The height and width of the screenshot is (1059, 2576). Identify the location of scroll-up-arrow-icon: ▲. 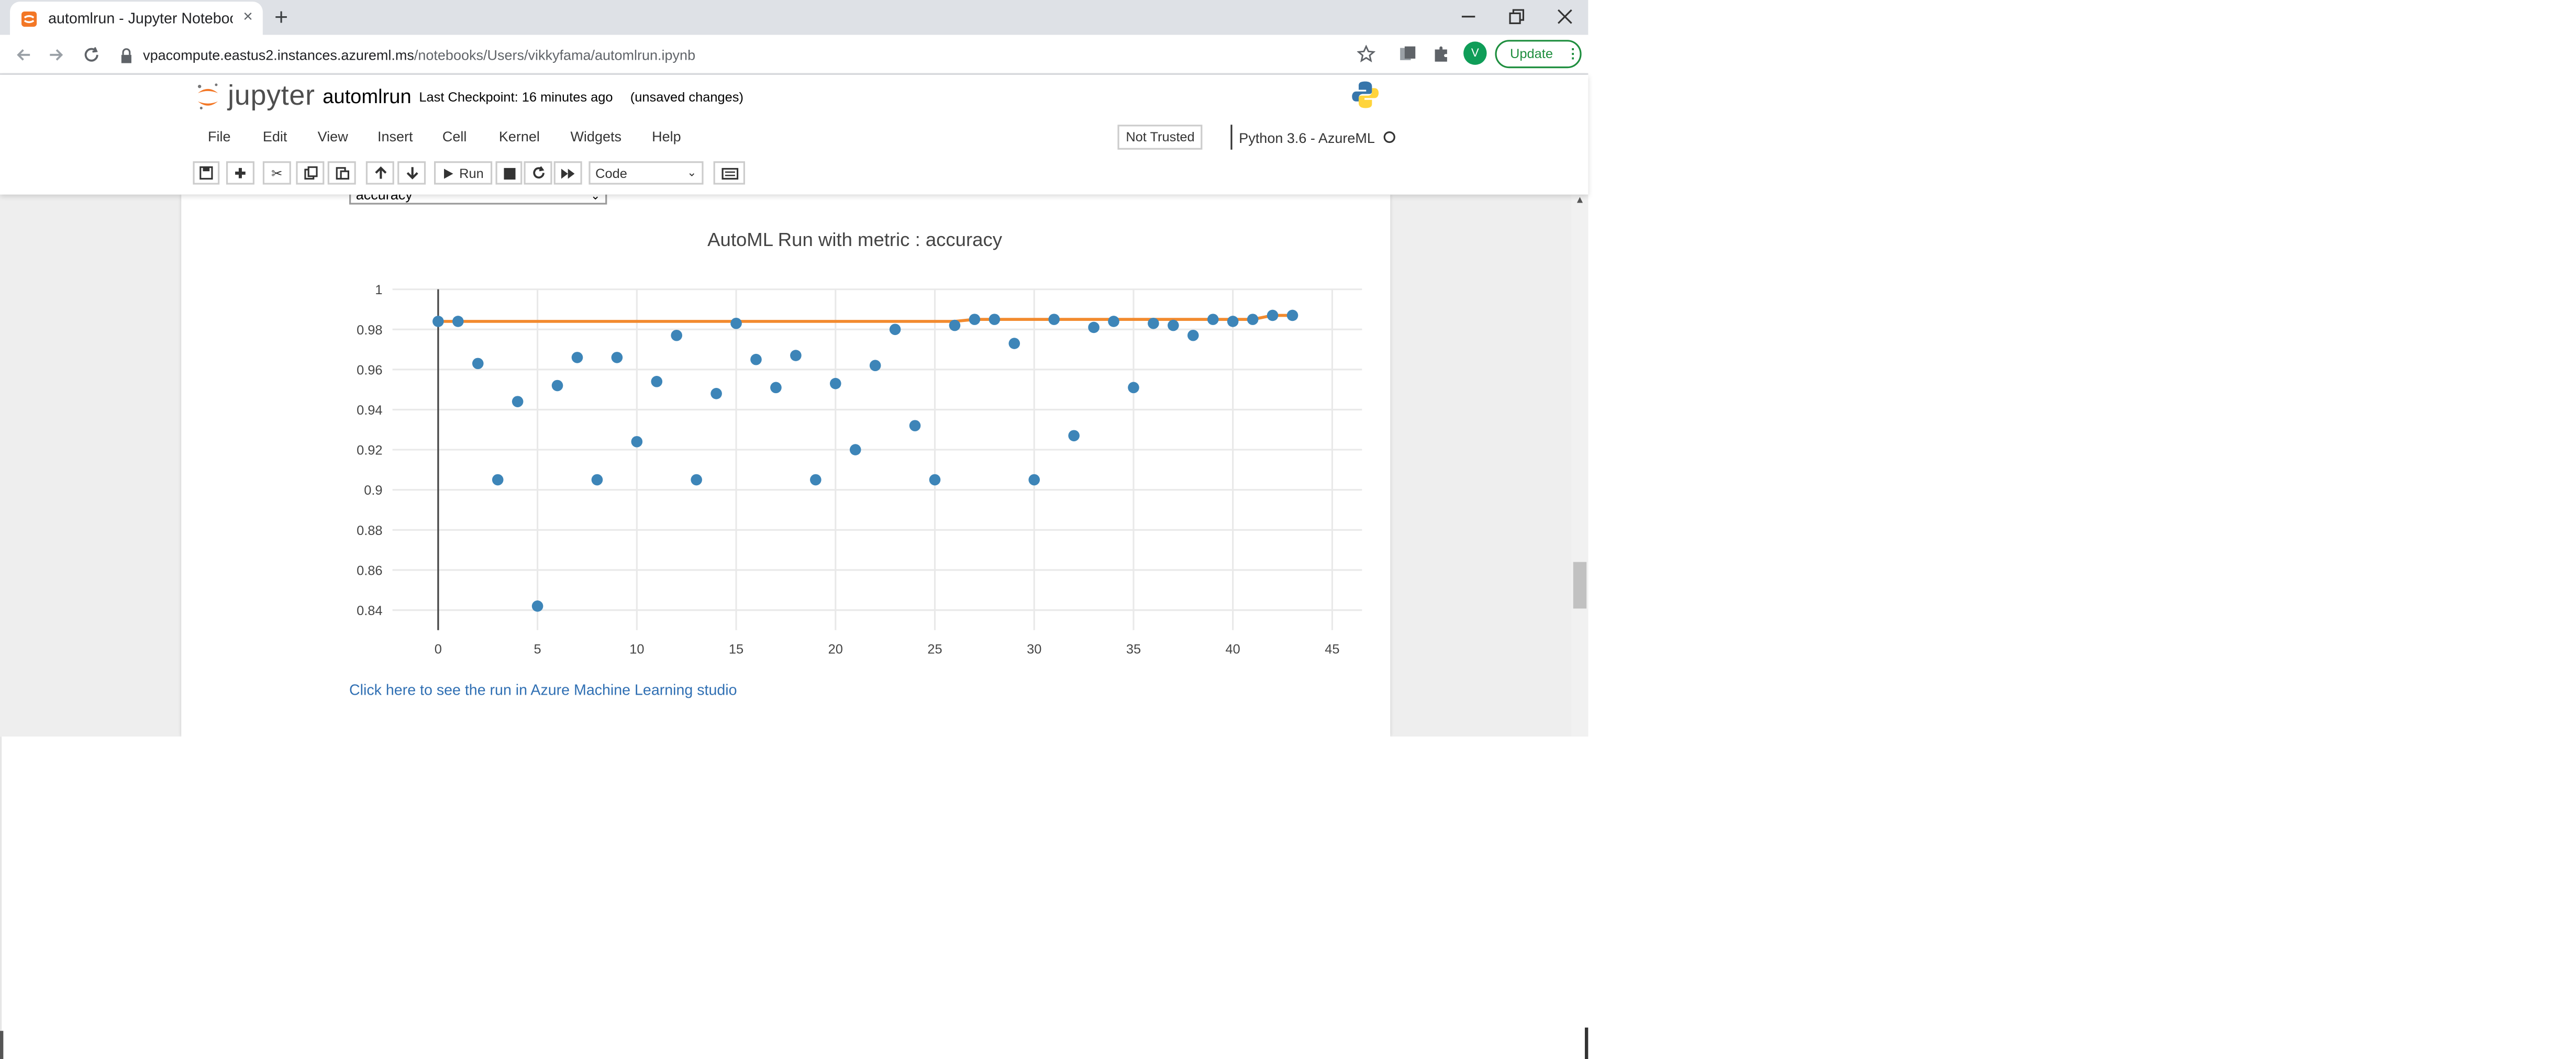
(1580, 201).